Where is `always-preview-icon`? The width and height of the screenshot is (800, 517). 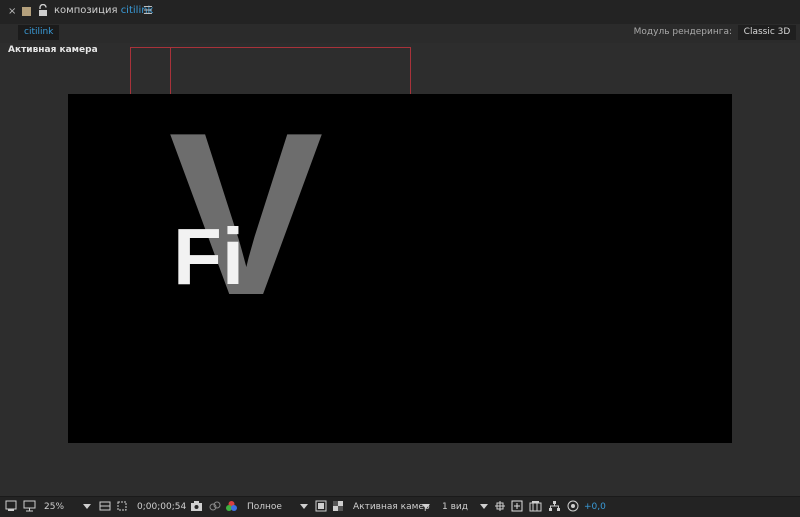
always-preview-icon is located at coordinates (11, 507).